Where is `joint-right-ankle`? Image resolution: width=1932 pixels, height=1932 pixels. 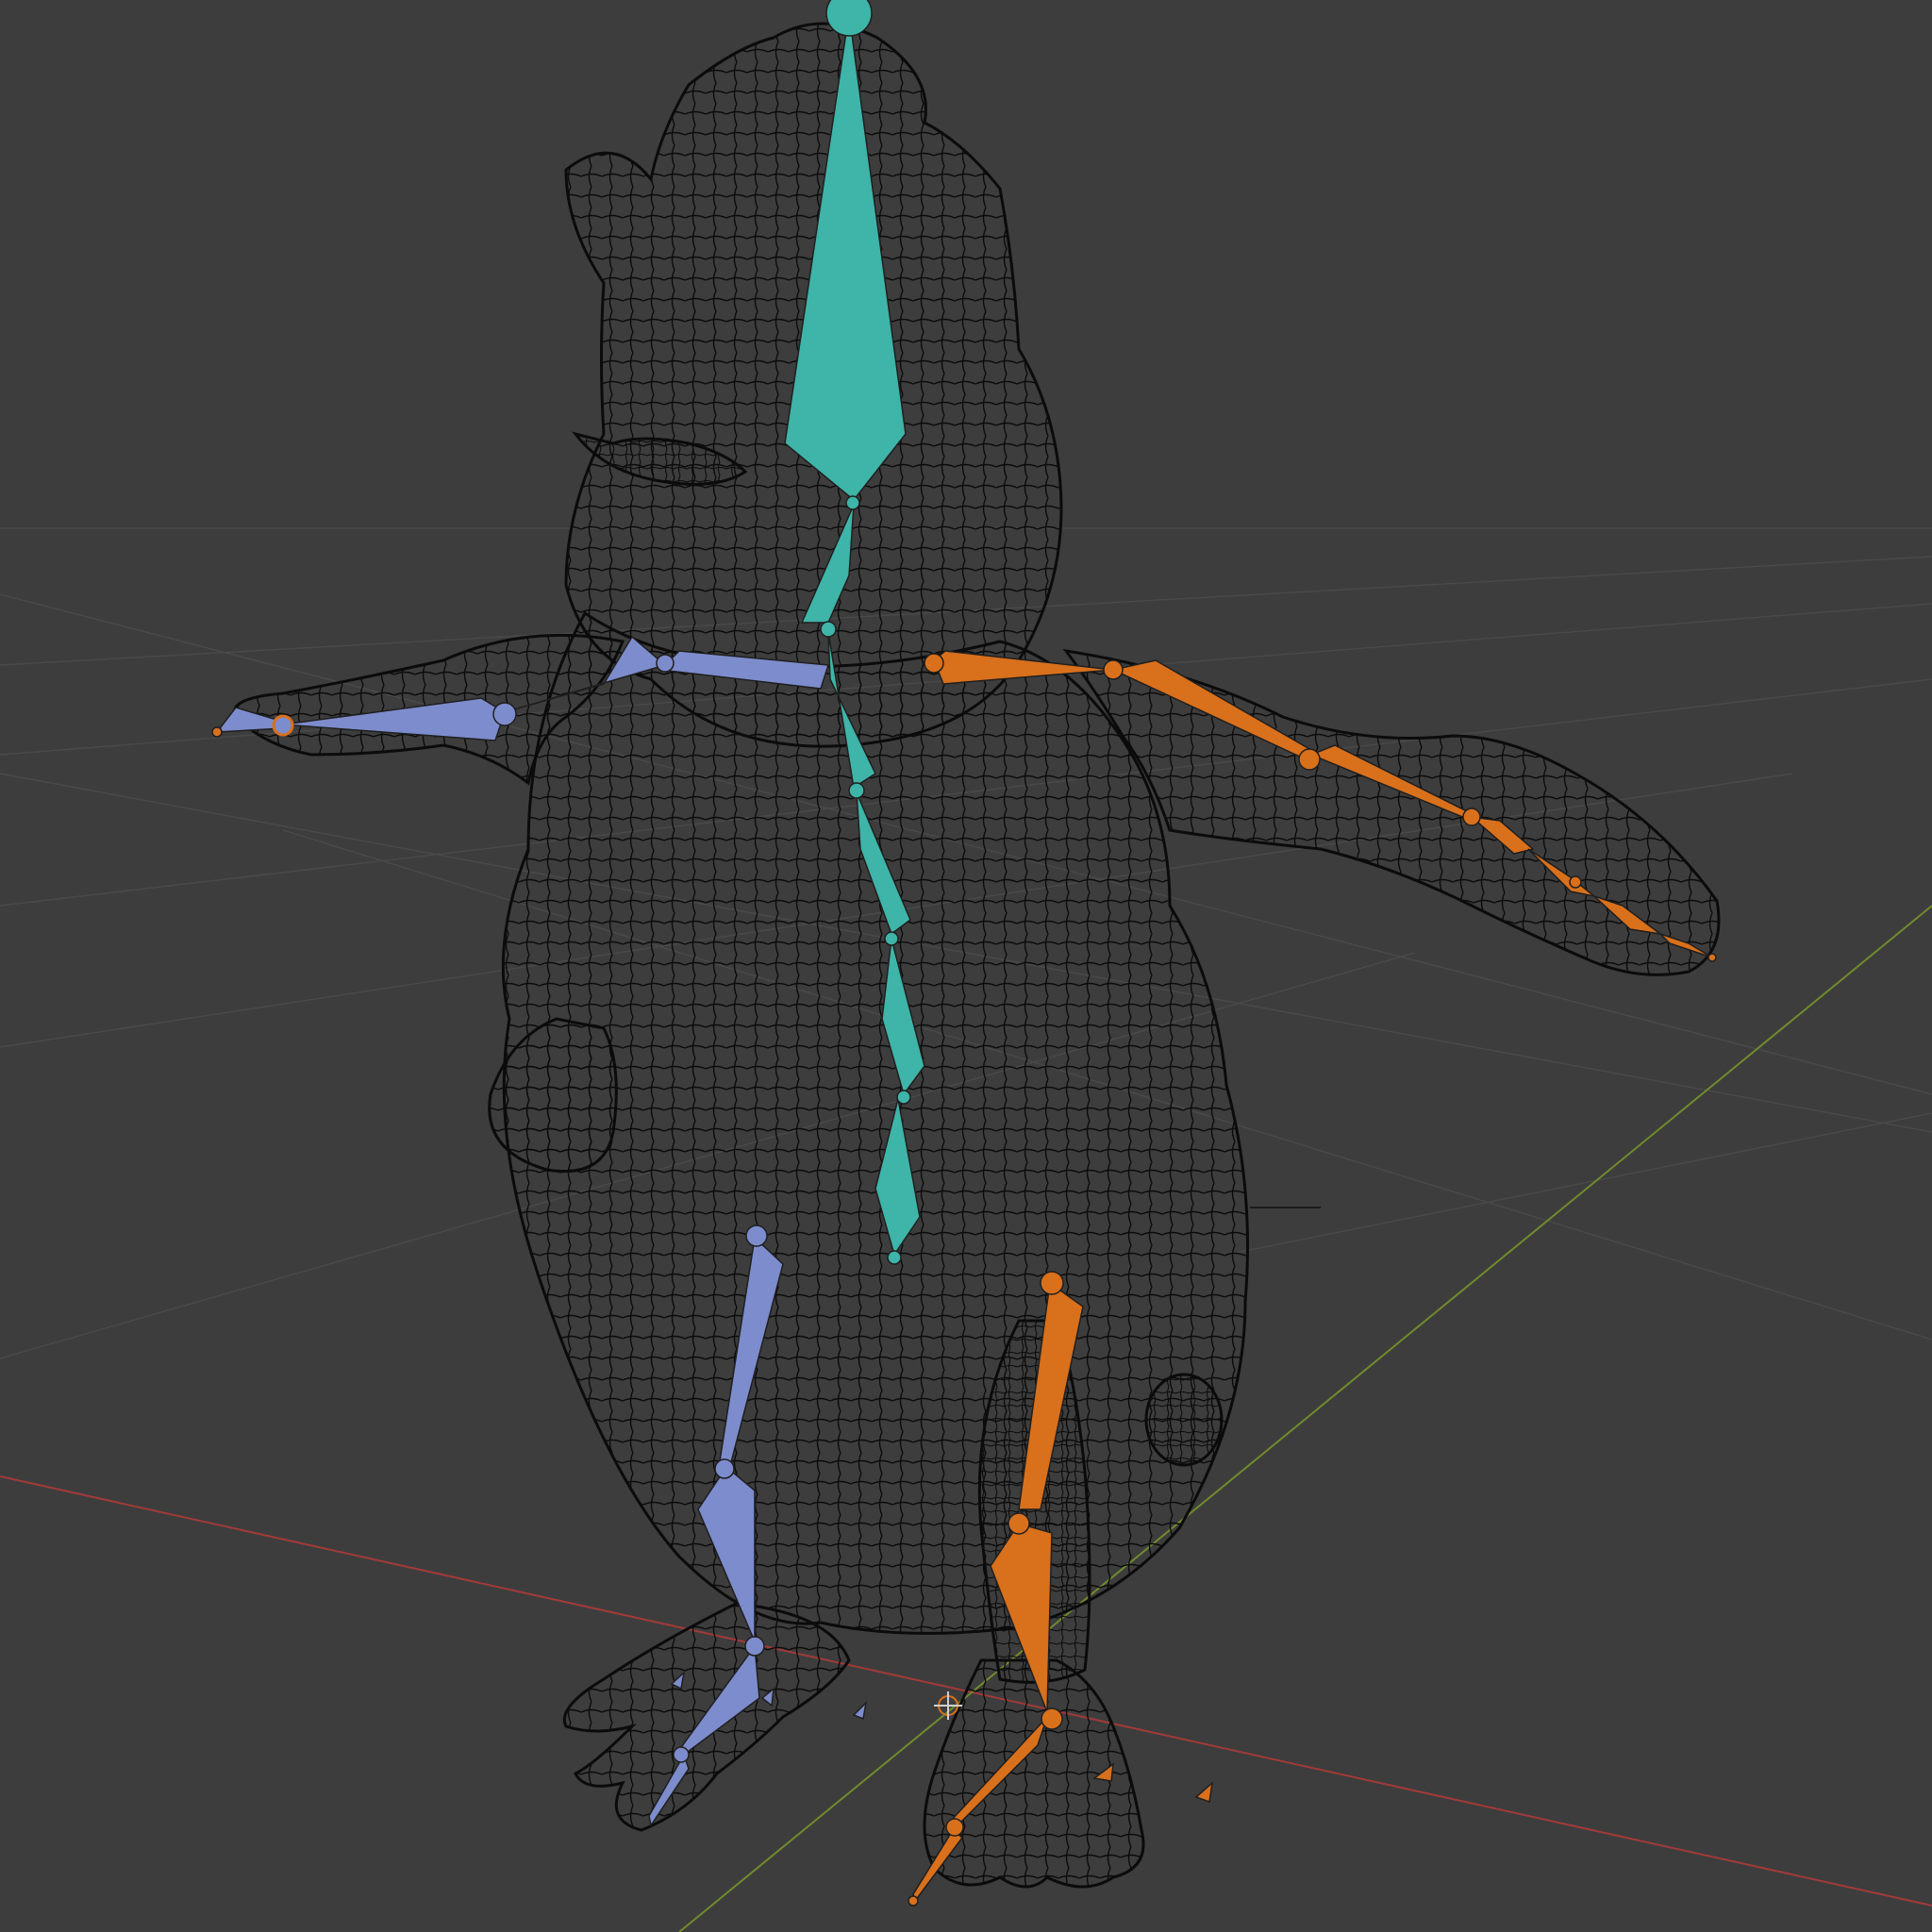 joint-right-ankle is located at coordinates (1052, 1719).